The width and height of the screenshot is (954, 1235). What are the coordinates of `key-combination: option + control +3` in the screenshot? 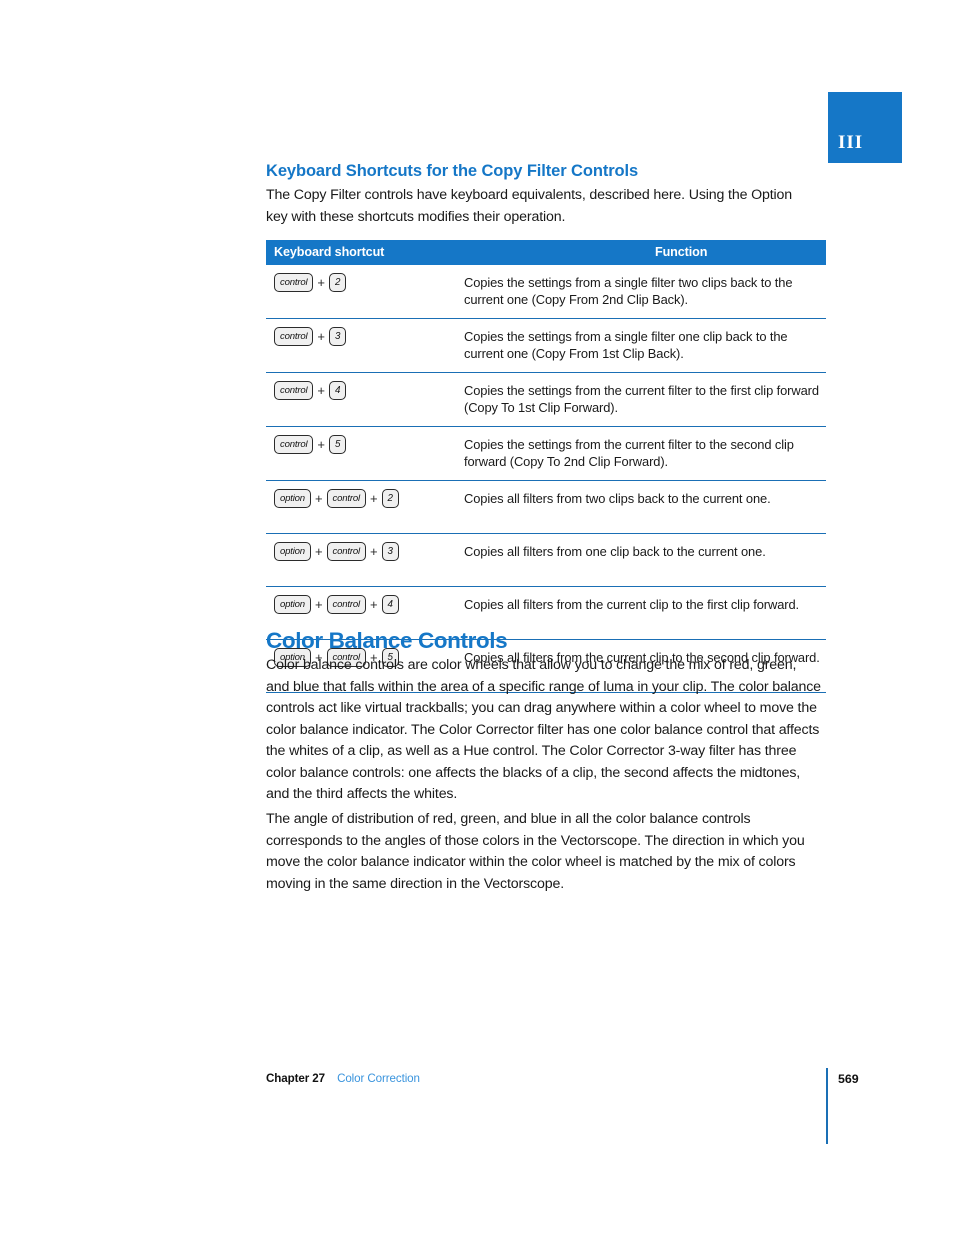 It's located at (369, 551).